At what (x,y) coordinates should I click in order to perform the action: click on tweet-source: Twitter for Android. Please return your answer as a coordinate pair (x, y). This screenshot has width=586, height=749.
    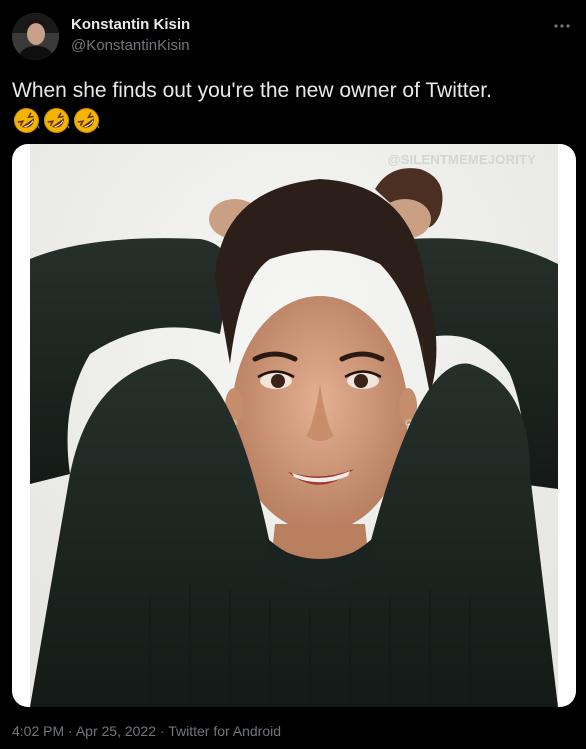
    Looking at the image, I should click on (224, 731).